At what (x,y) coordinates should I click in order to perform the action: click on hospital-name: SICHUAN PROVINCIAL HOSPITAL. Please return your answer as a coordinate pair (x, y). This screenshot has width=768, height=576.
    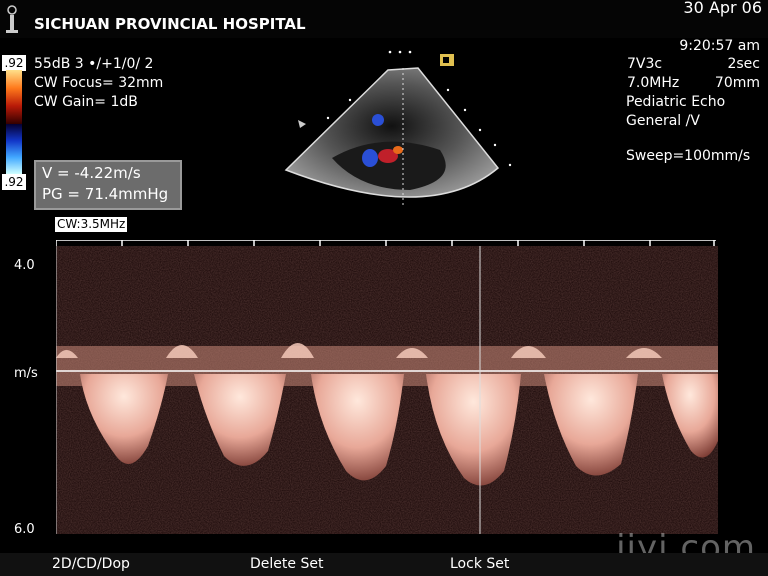
    Looking at the image, I should click on (170, 24).